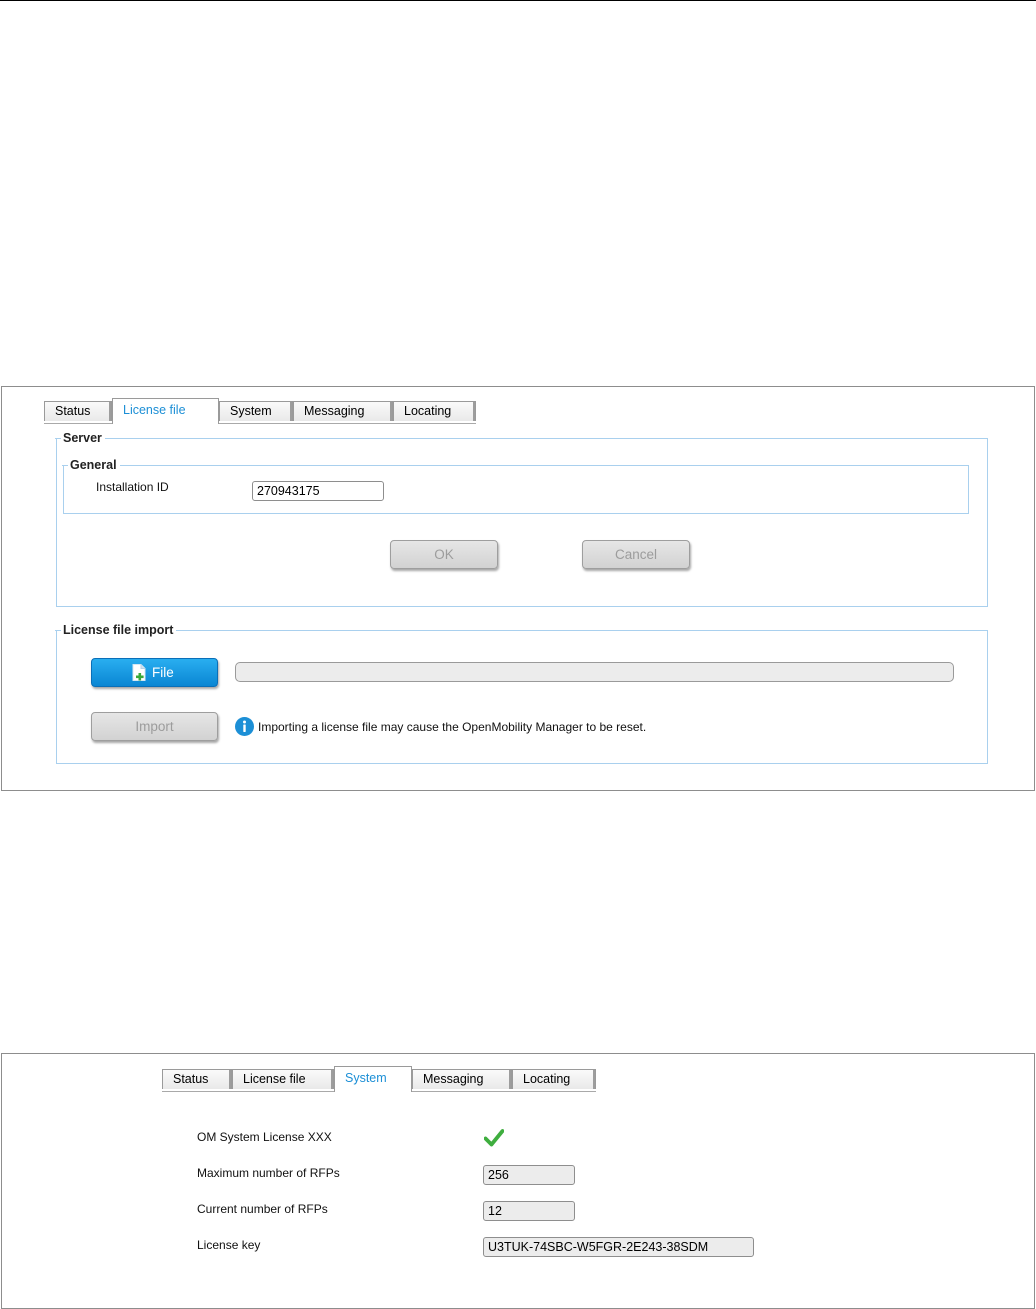 The height and width of the screenshot is (1309, 1036). What do you see at coordinates (515, 485) in the screenshot?
I see `general-fieldset: General Installation ID 270943175` at bounding box center [515, 485].